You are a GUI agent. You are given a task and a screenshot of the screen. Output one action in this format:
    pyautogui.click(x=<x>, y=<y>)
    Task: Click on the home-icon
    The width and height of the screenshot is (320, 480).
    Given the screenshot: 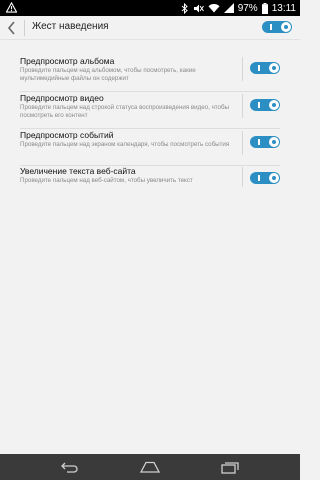 What is the action you would take?
    pyautogui.click(x=150, y=467)
    